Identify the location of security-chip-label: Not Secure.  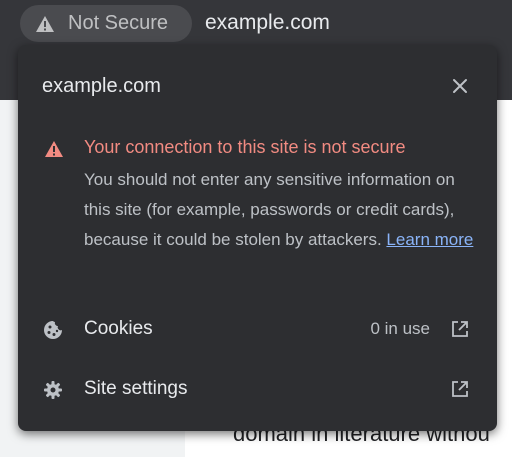
(118, 23).